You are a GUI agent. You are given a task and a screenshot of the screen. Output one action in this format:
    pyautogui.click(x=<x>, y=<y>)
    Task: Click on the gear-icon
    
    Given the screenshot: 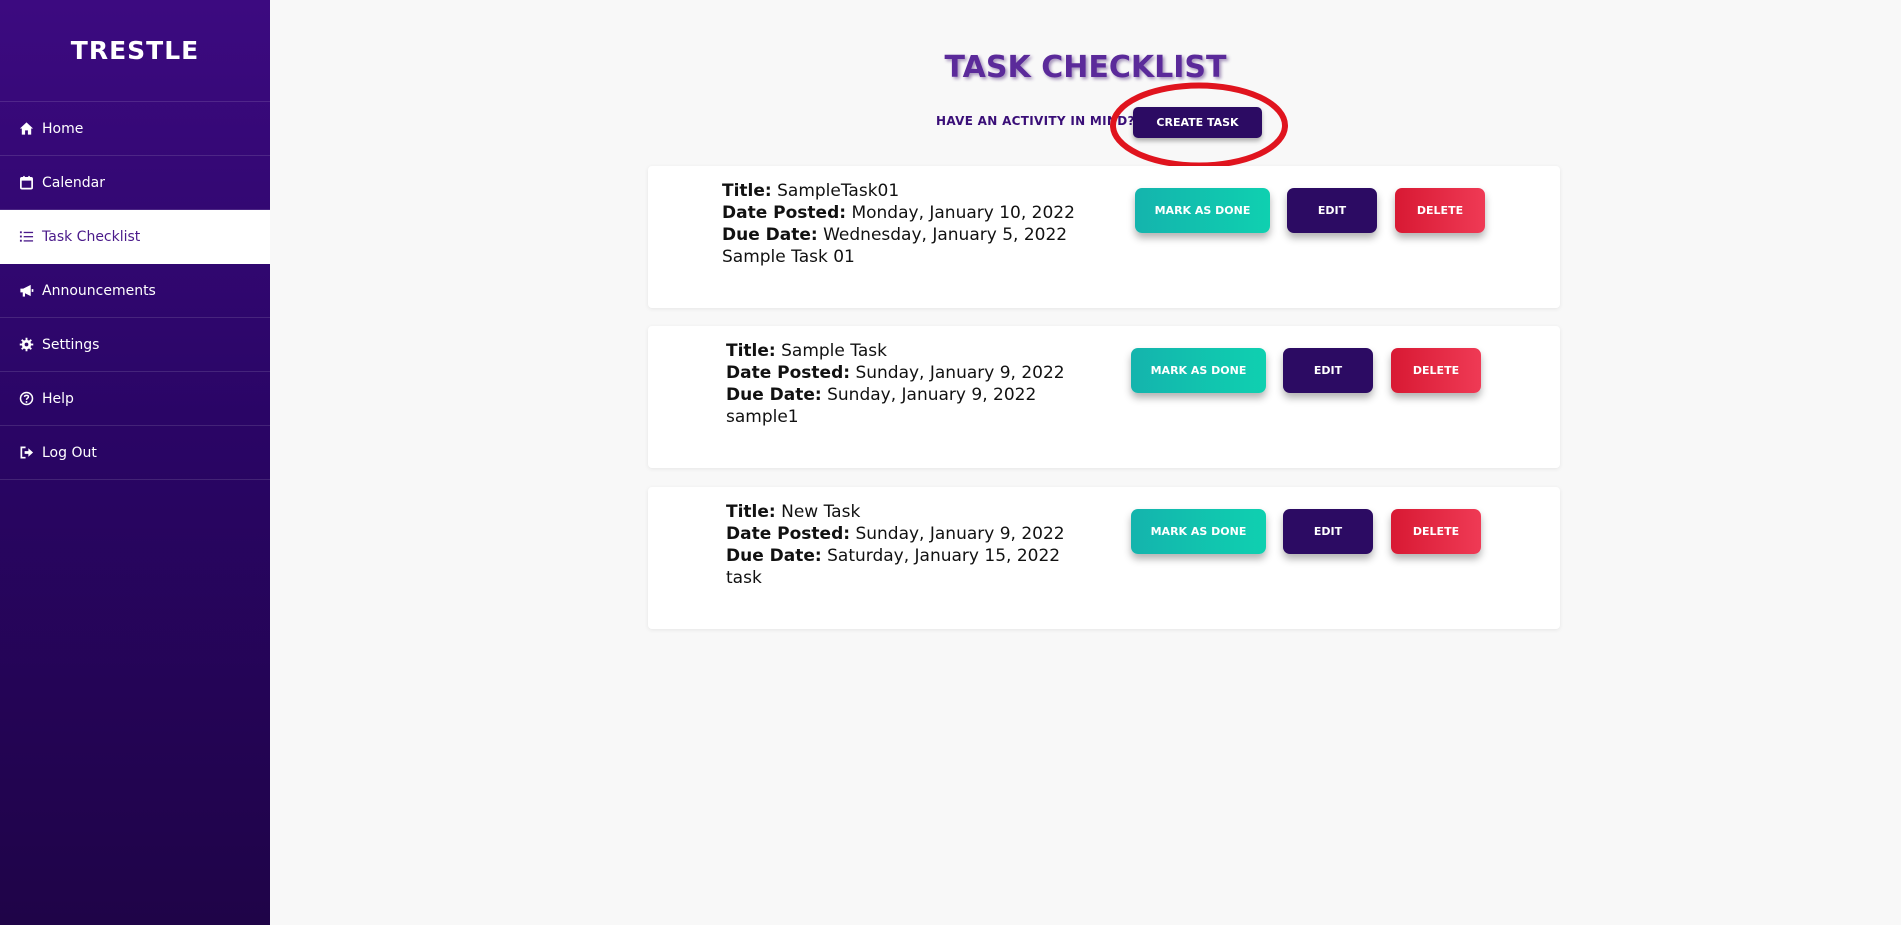 What is the action you would take?
    pyautogui.click(x=26, y=345)
    